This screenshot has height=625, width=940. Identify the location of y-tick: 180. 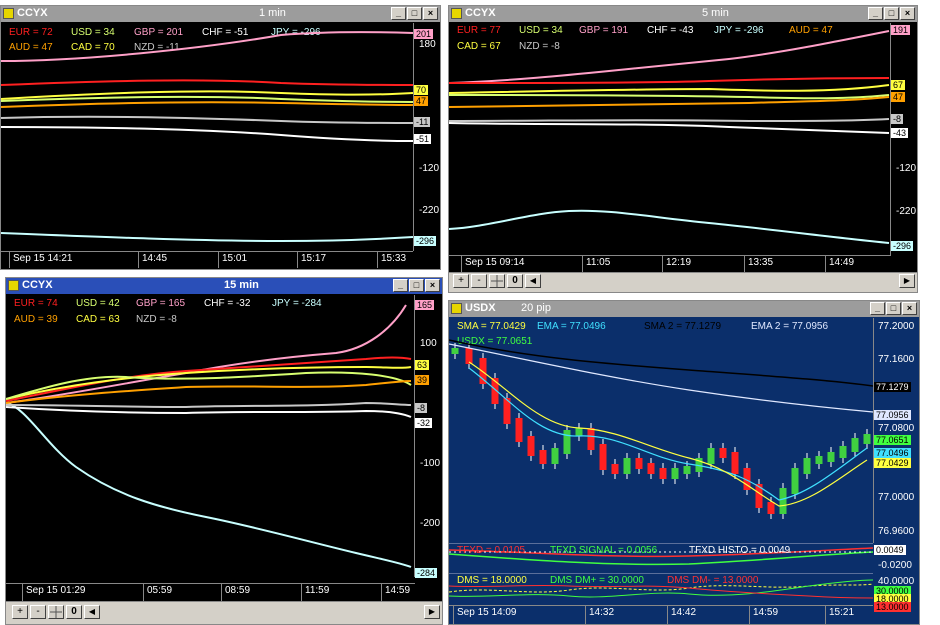
(427, 44).